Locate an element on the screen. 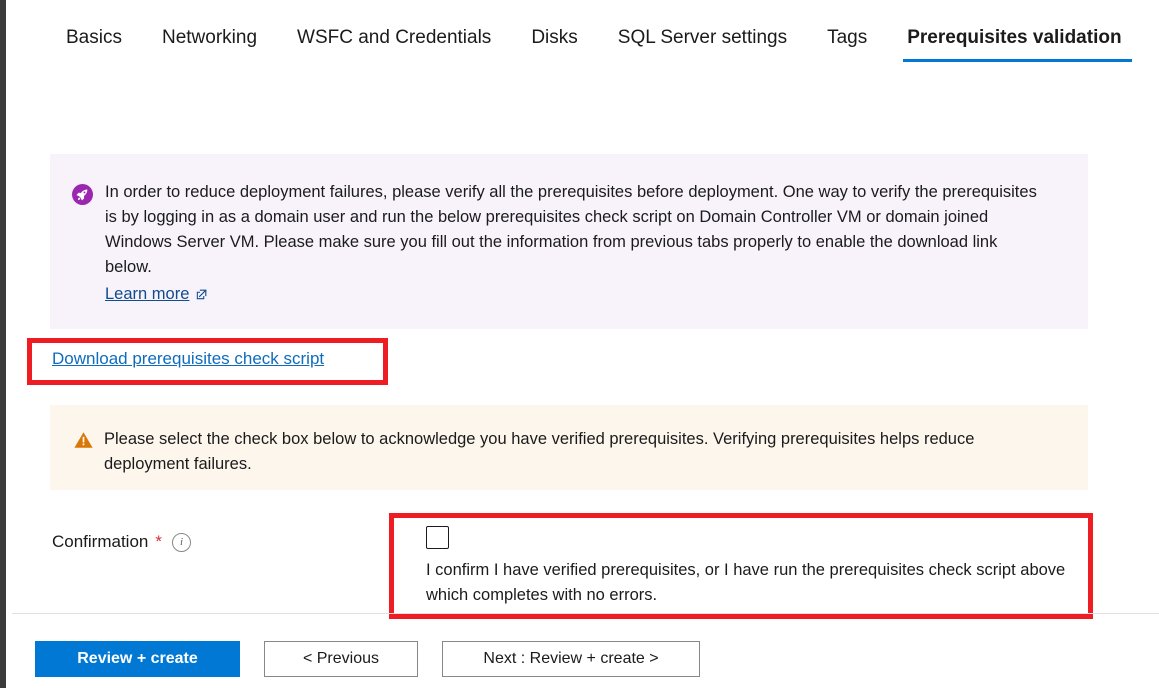 The width and height of the screenshot is (1159, 688). learn-more-link: Learn more is located at coordinates (156, 294).